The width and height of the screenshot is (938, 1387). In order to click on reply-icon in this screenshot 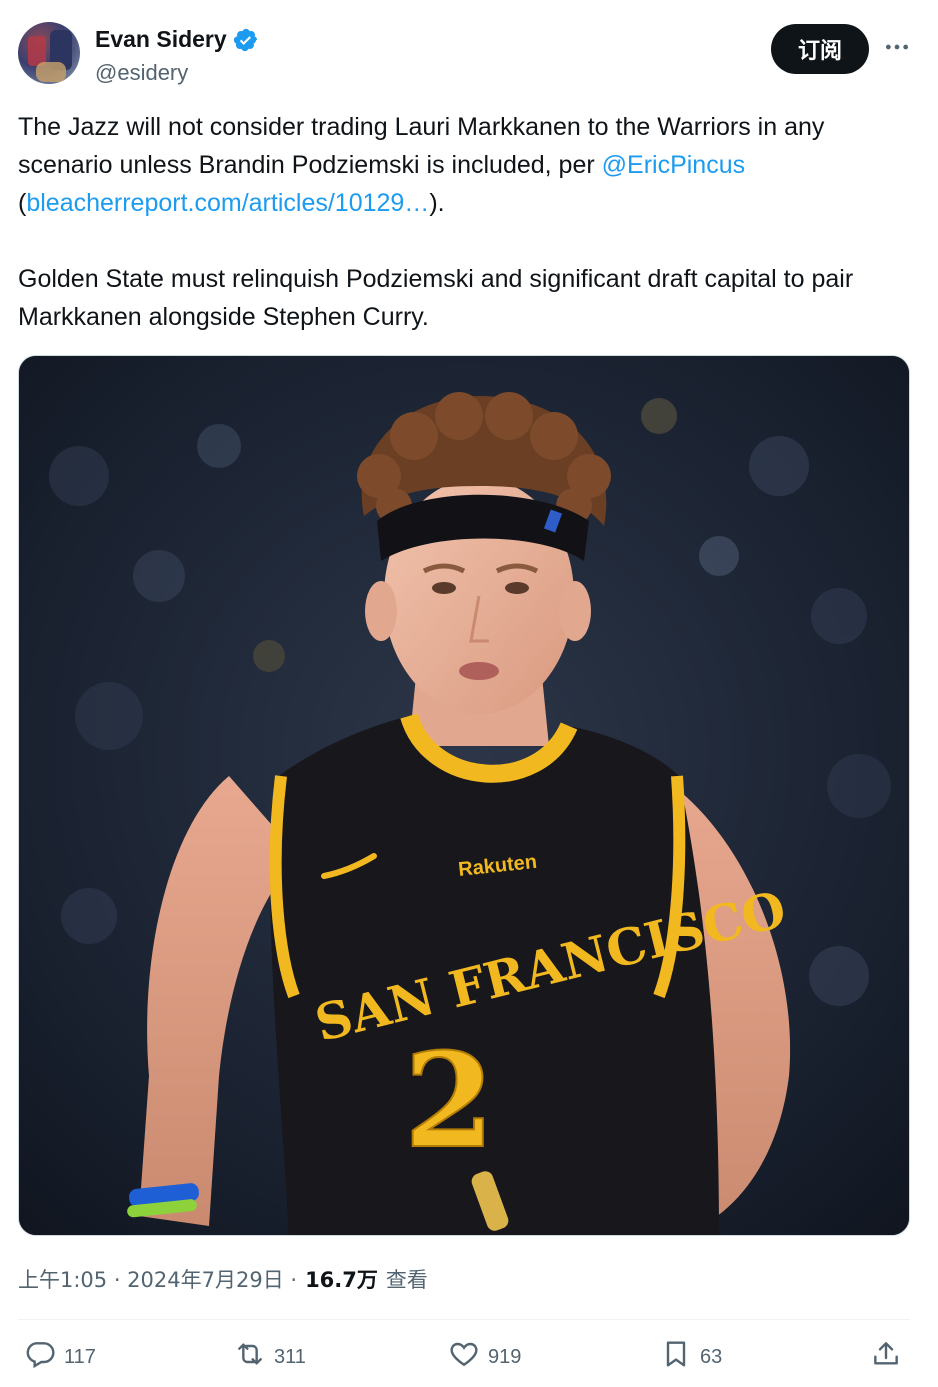, I will do `click(40, 1357)`.